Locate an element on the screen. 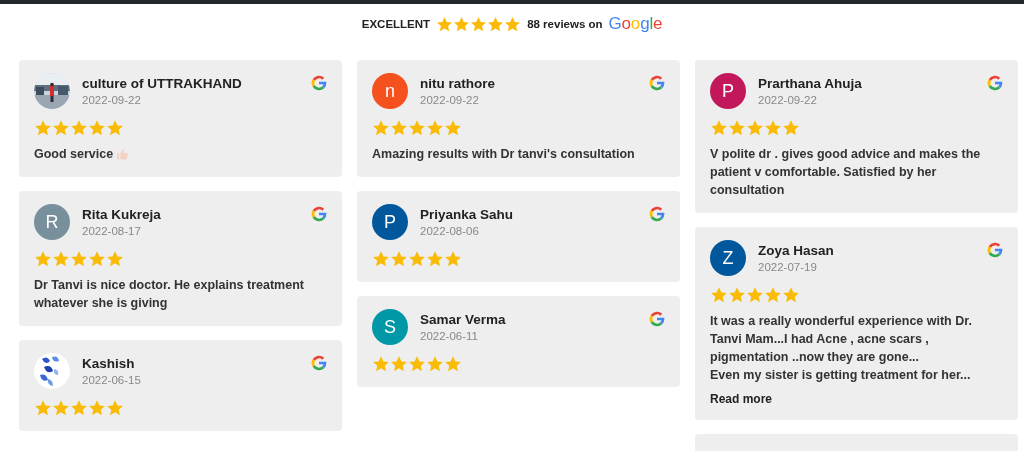  review-date: 2022-06-15 is located at coordinates (111, 380).